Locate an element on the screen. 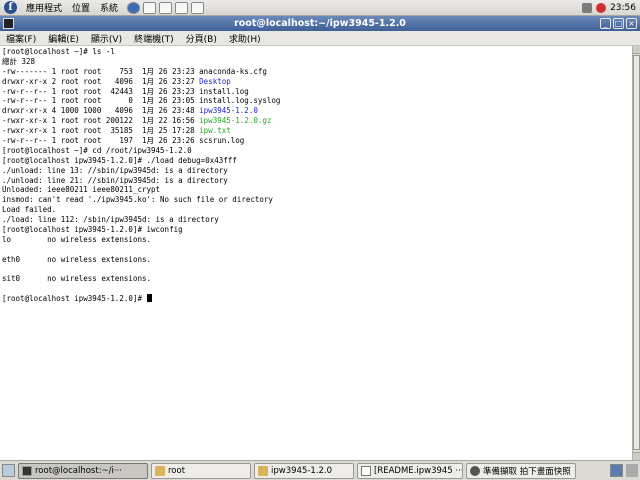  scroll-up-arrow is located at coordinates (636, 50).